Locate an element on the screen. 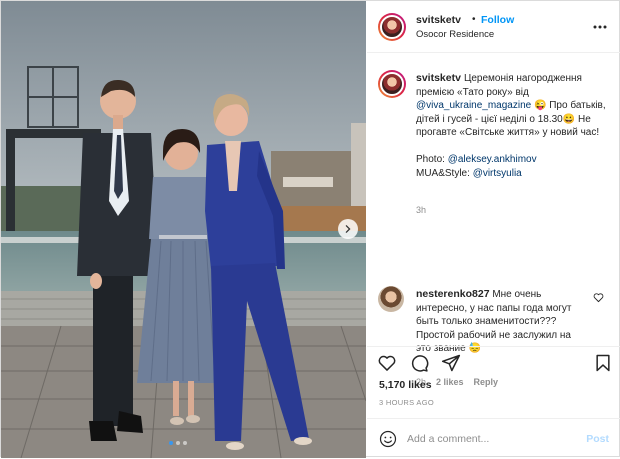 This screenshot has height=459, width=620. emoji-icon is located at coordinates (388, 439).